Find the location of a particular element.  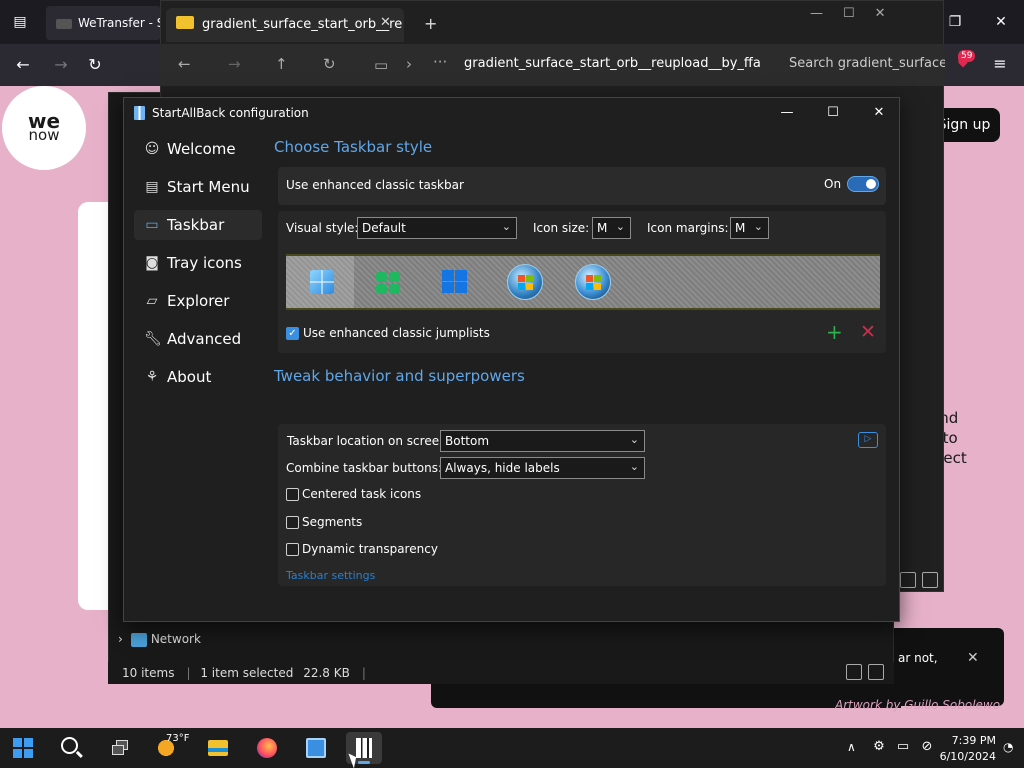

enhanced-taskbar-row: Use enhanced classic taskbar On is located at coordinates (582, 186).